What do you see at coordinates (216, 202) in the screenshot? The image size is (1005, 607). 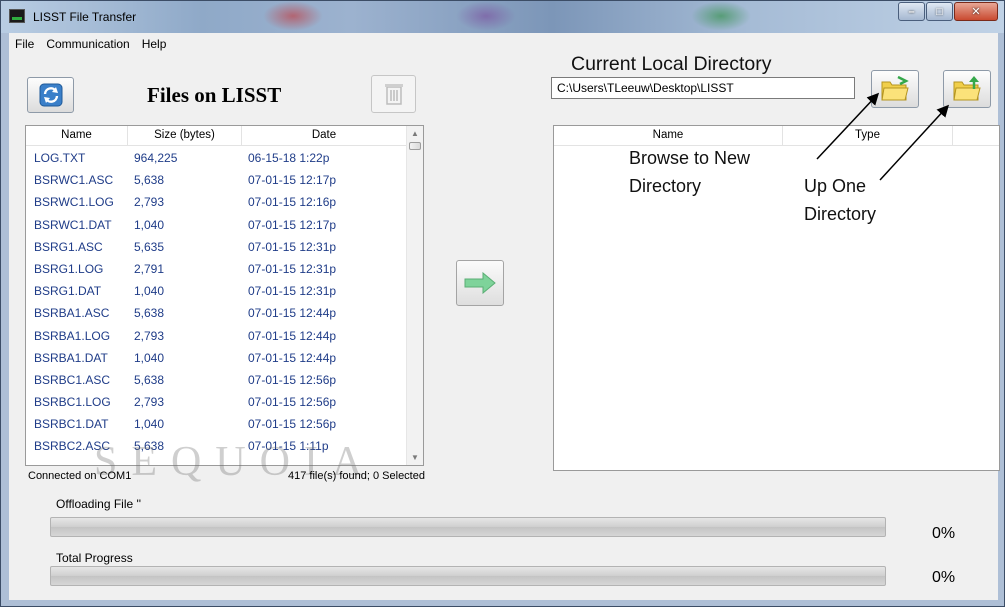 I see `file-list-row: BSRWC1.LOG 2,793 07-01-15 12:16p` at bounding box center [216, 202].